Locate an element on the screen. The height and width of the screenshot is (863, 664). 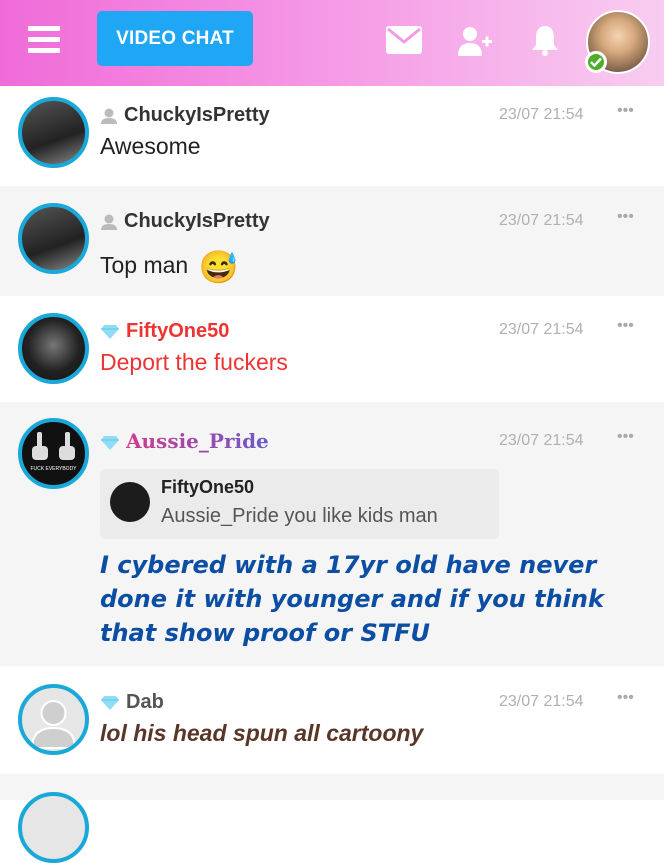
username: Dab is located at coordinates (132, 702).